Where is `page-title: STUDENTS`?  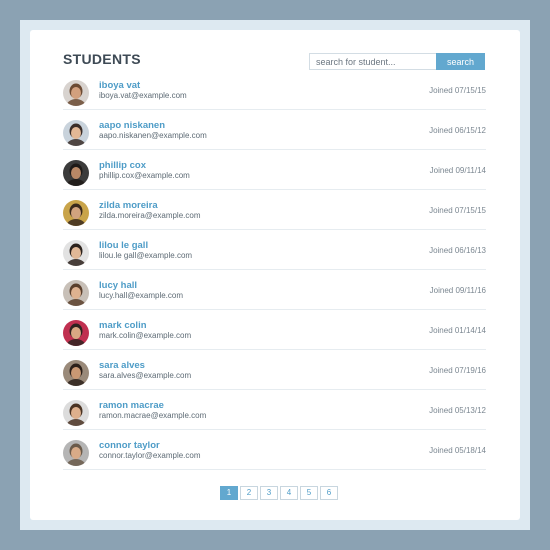
page-title: STUDENTS is located at coordinates (102, 59).